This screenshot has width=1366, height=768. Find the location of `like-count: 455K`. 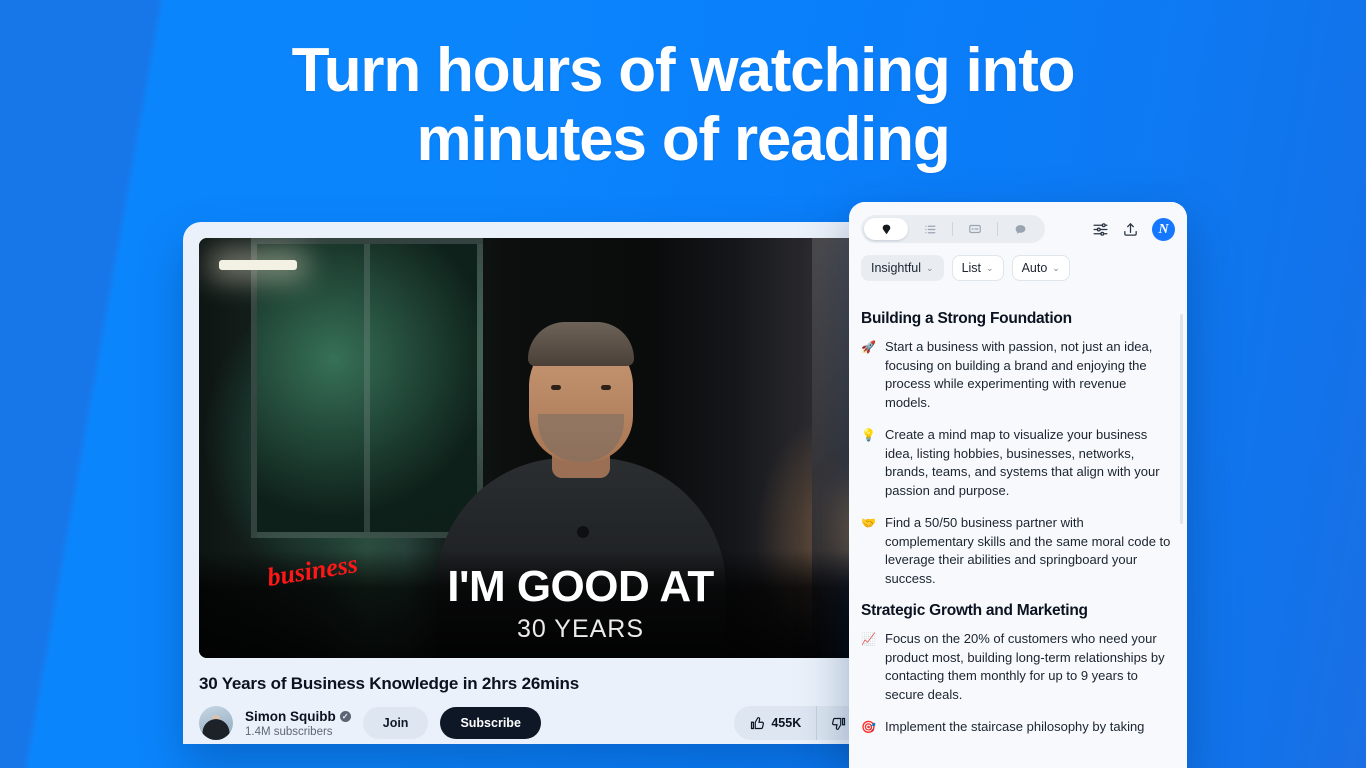

like-count: 455K is located at coordinates (786, 723).